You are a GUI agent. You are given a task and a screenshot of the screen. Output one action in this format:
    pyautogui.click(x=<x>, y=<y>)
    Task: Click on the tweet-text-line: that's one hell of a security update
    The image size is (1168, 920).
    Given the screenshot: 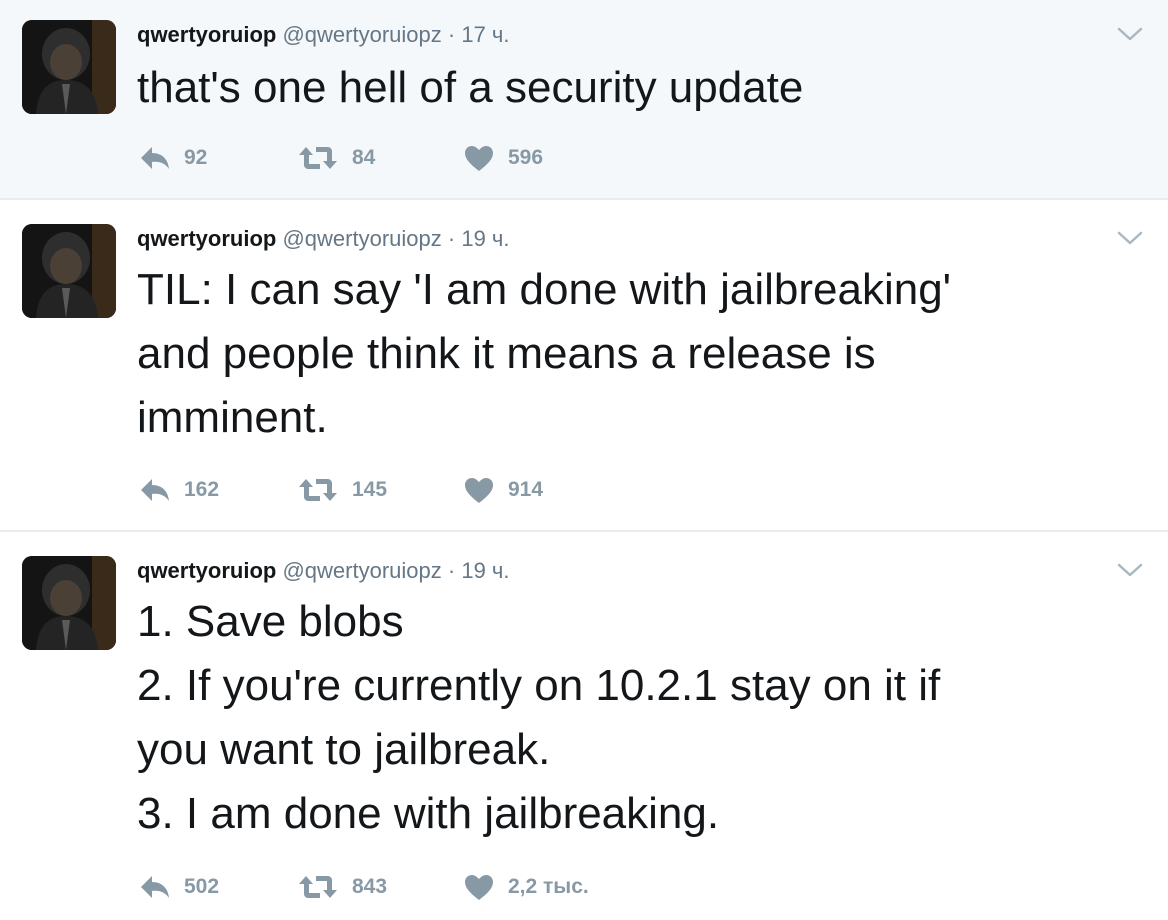 What is the action you would take?
    pyautogui.click(x=470, y=87)
    